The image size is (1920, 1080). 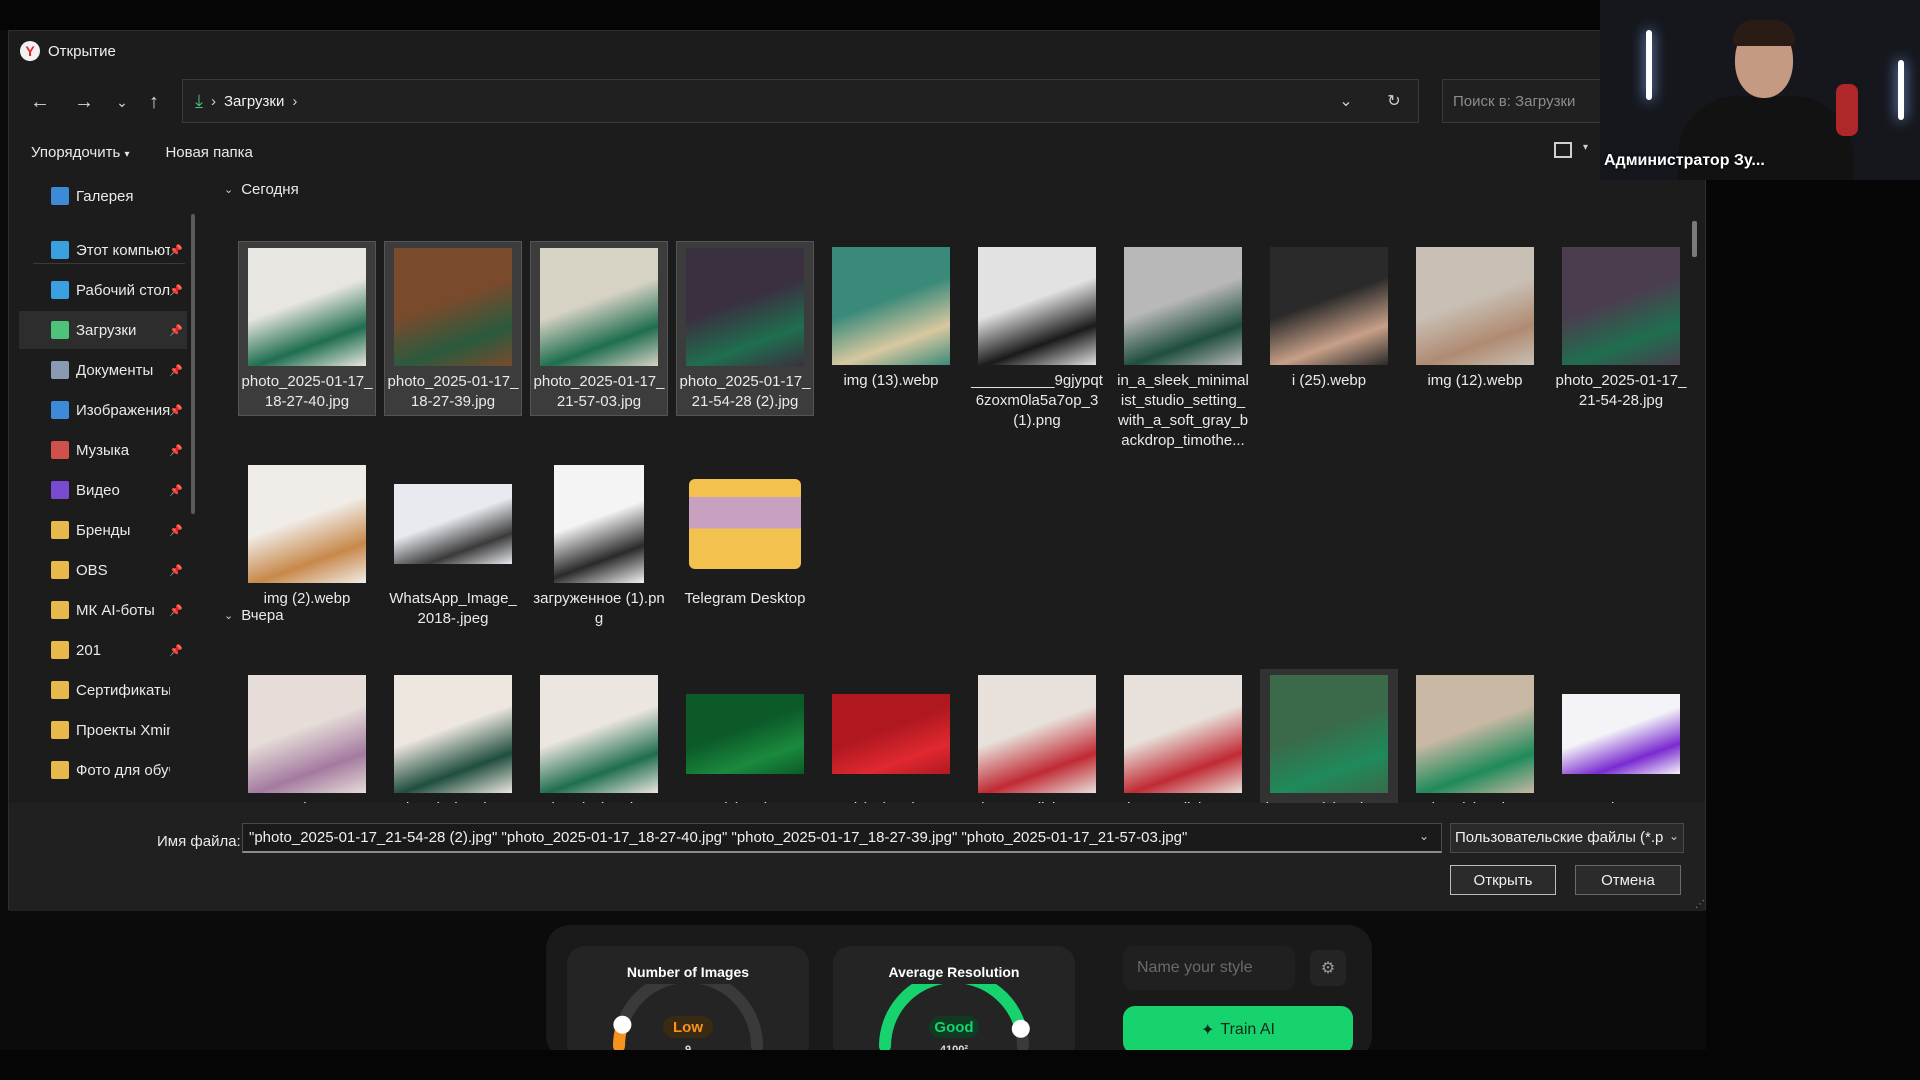 What do you see at coordinates (60, 370) in the screenshot?
I see `documents-icon` at bounding box center [60, 370].